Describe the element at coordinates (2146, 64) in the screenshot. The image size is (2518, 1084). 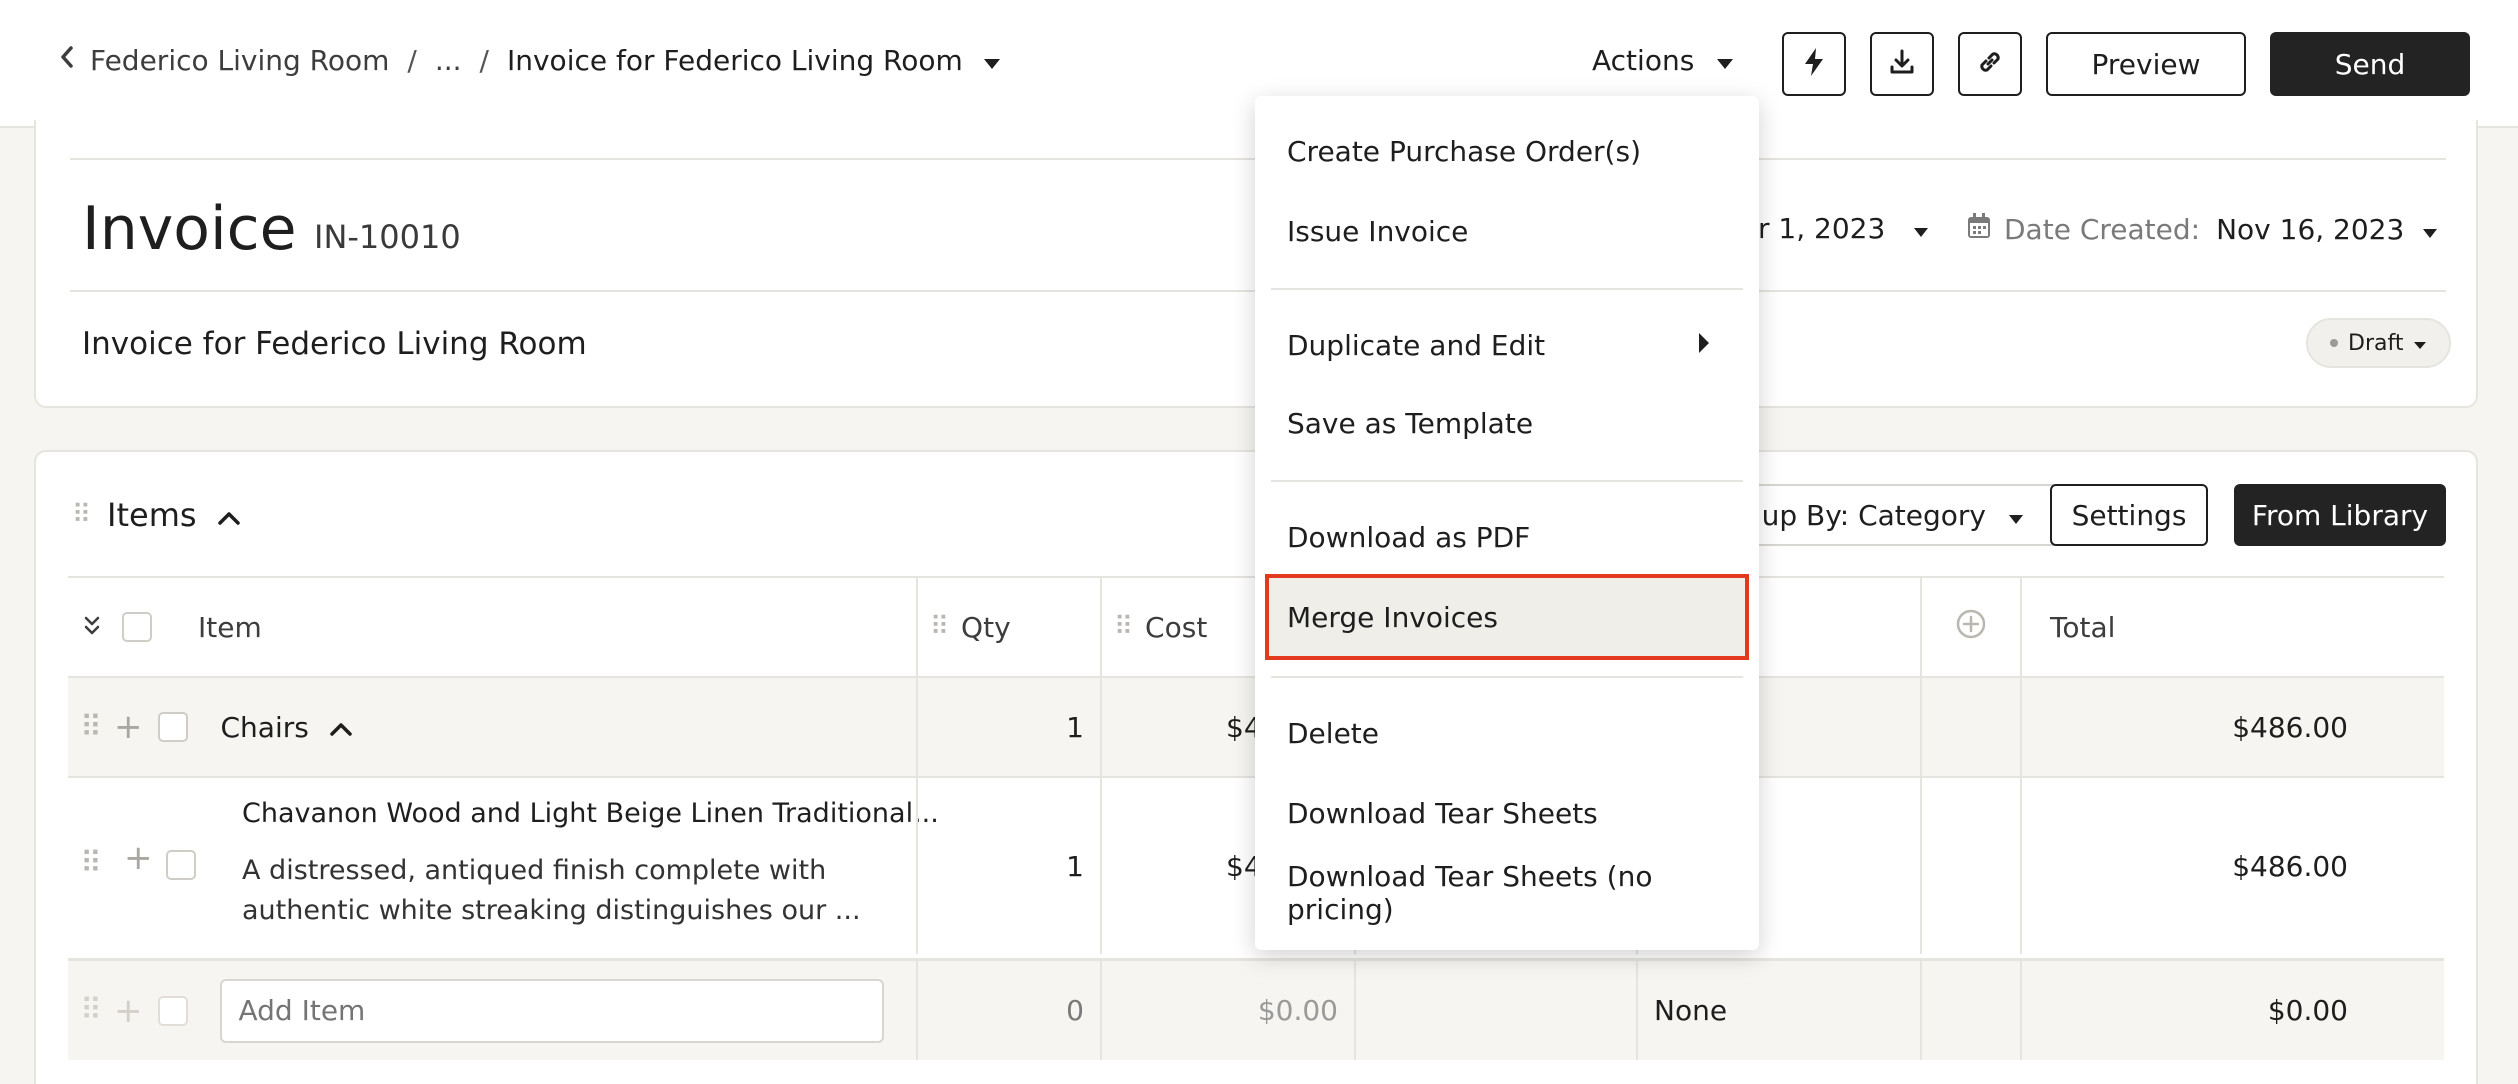
I see `preview-button: Preview` at that location.